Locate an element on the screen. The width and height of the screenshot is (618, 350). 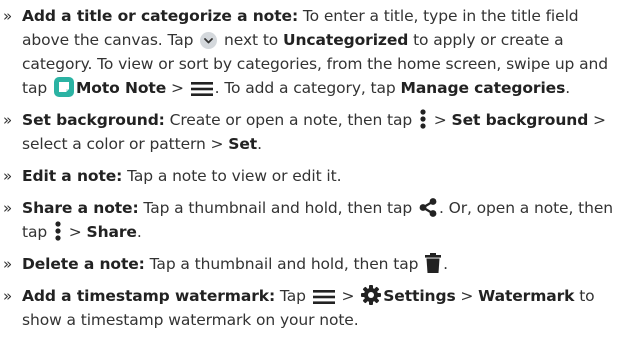
item-title: Edit a note: is located at coordinates (72, 176).